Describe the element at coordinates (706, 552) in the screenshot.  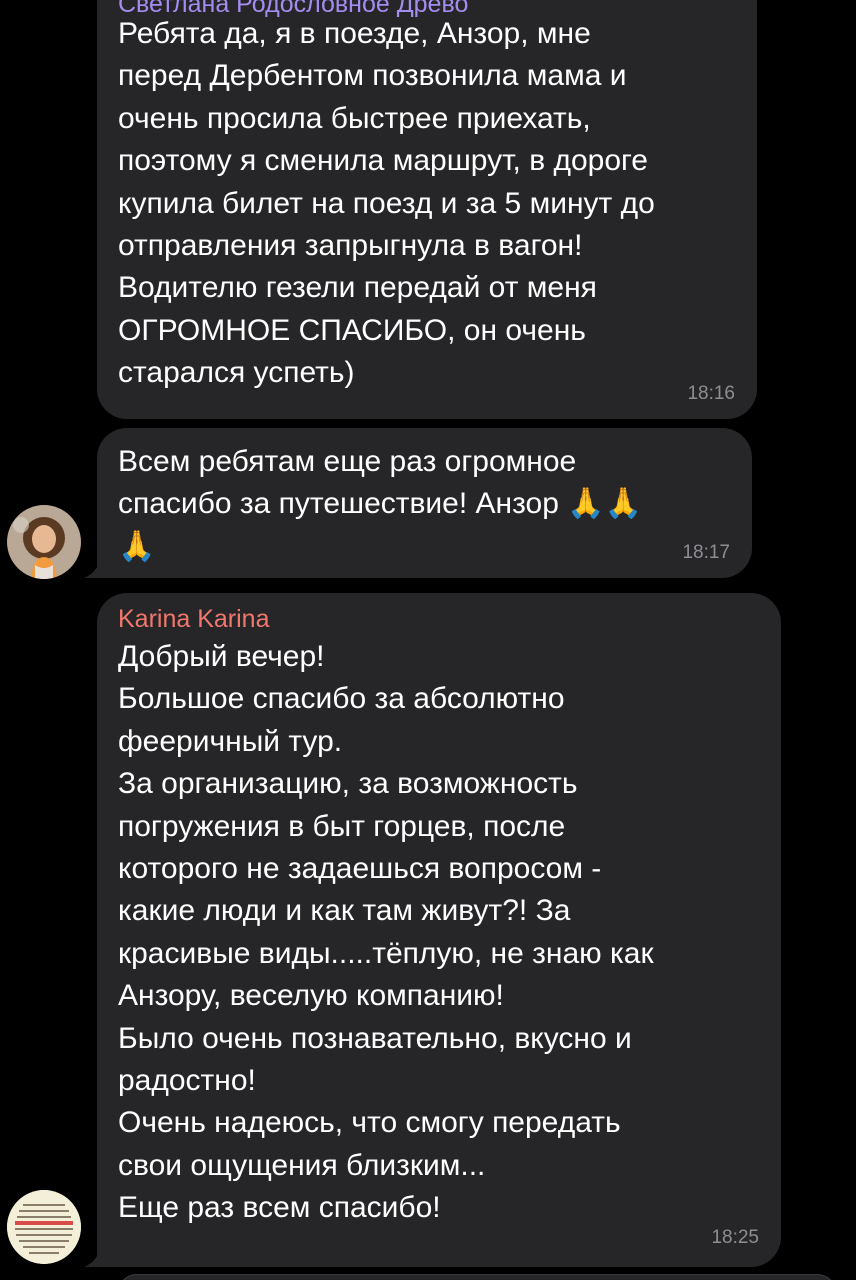
I see `message-time: 18:17` at that location.